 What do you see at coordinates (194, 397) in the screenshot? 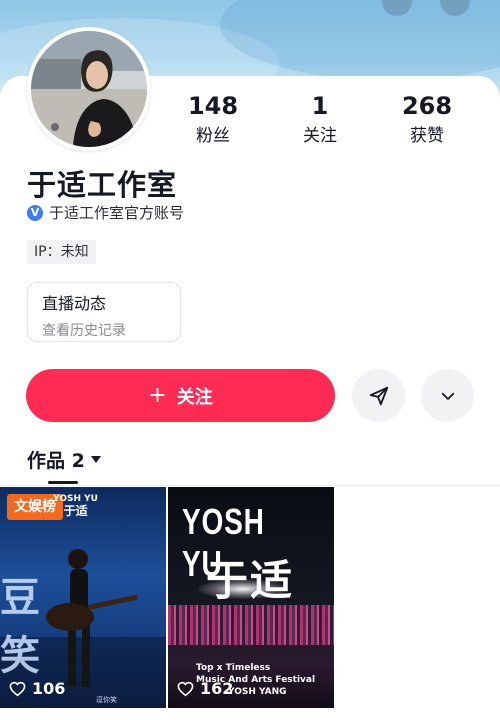
I see `follow-label: 关注` at bounding box center [194, 397].